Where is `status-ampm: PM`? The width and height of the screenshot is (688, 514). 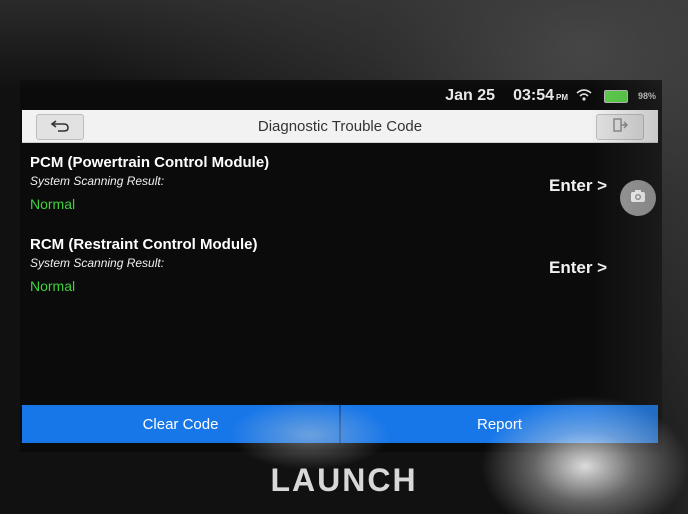
status-ampm: PM is located at coordinates (561, 97).